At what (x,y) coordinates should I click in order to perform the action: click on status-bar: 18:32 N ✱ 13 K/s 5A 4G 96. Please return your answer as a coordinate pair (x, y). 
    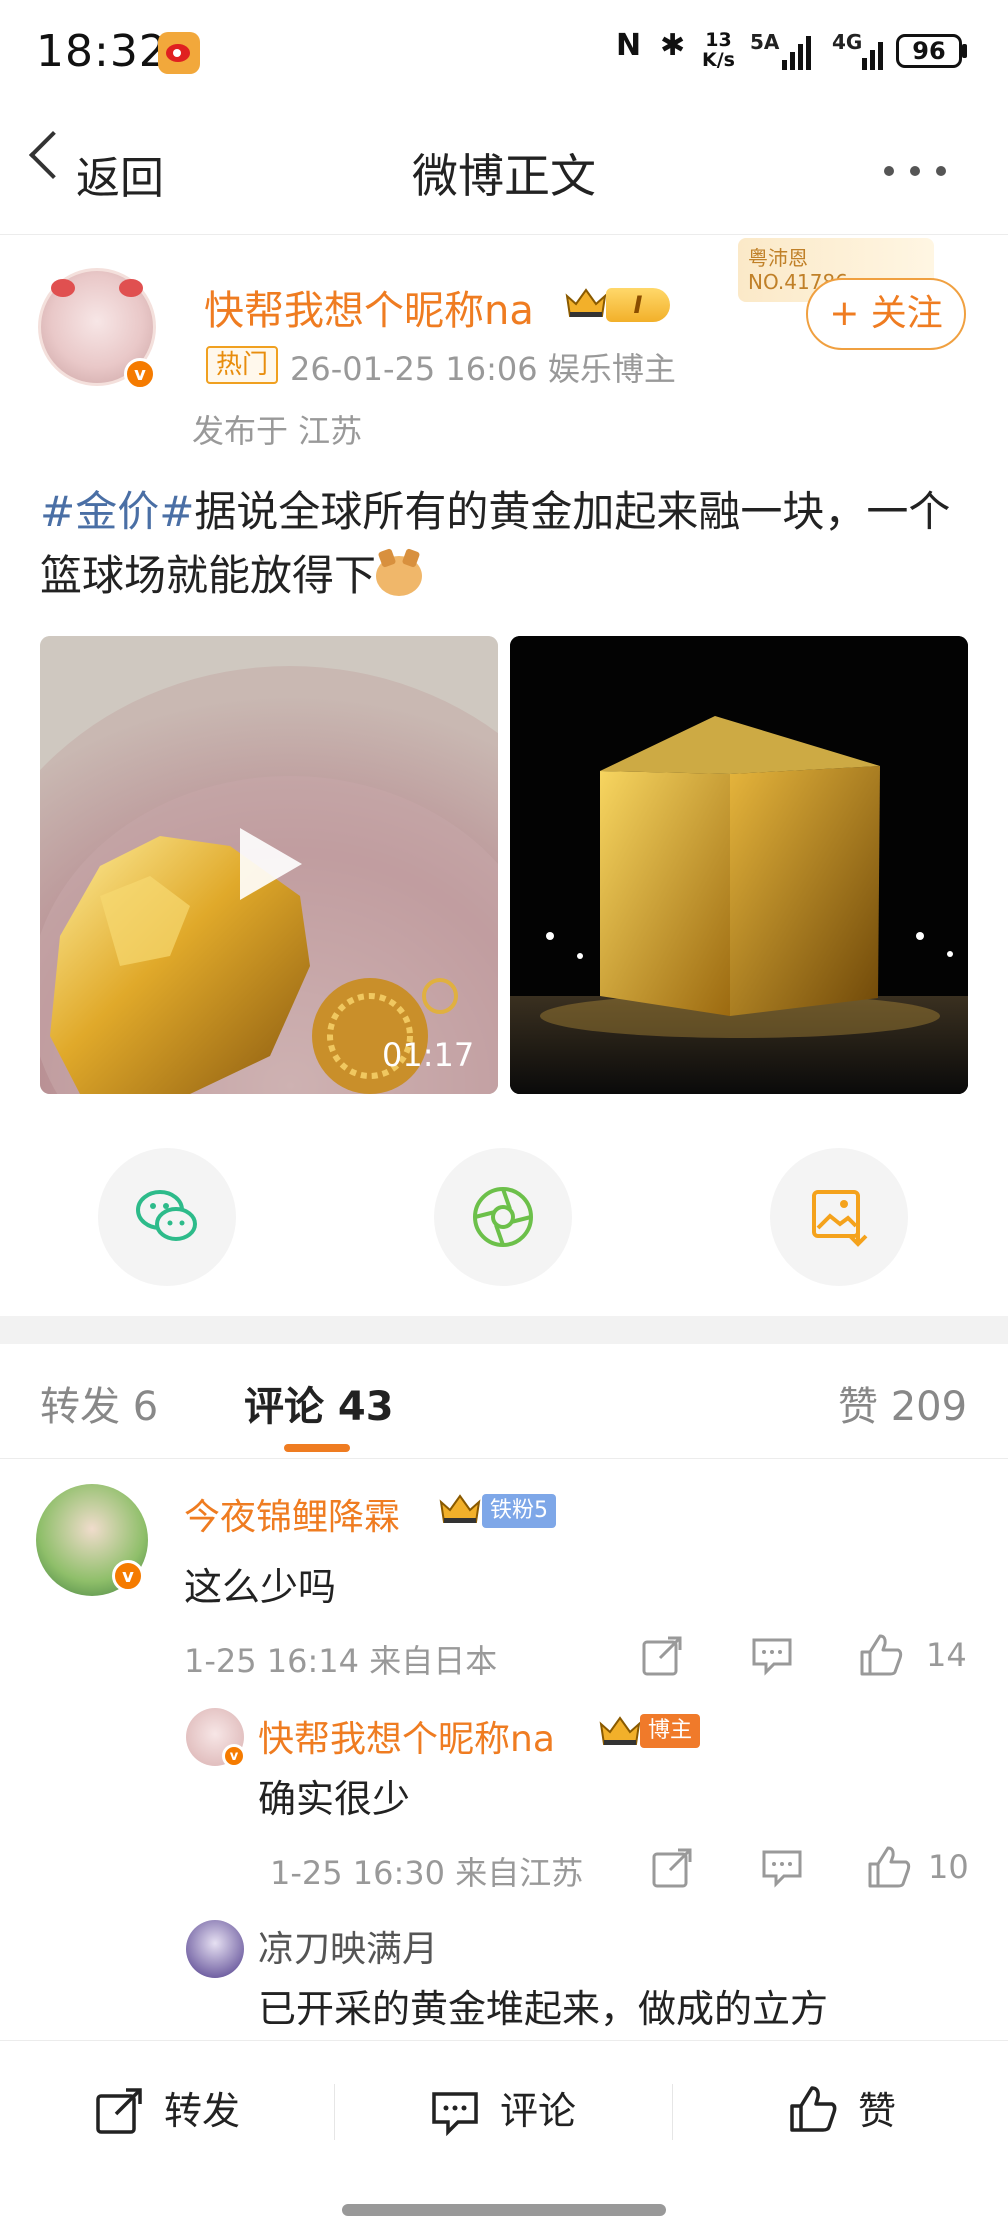
    Looking at the image, I should click on (504, 55).